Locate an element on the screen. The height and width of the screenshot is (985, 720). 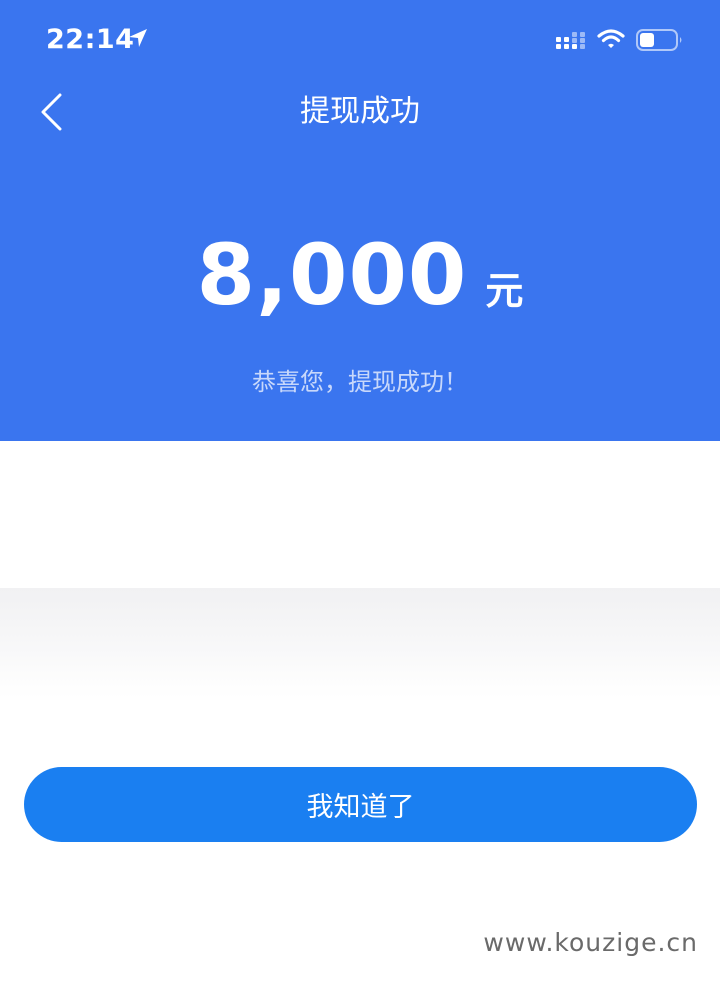
battery-icon is located at coordinates (659, 40).